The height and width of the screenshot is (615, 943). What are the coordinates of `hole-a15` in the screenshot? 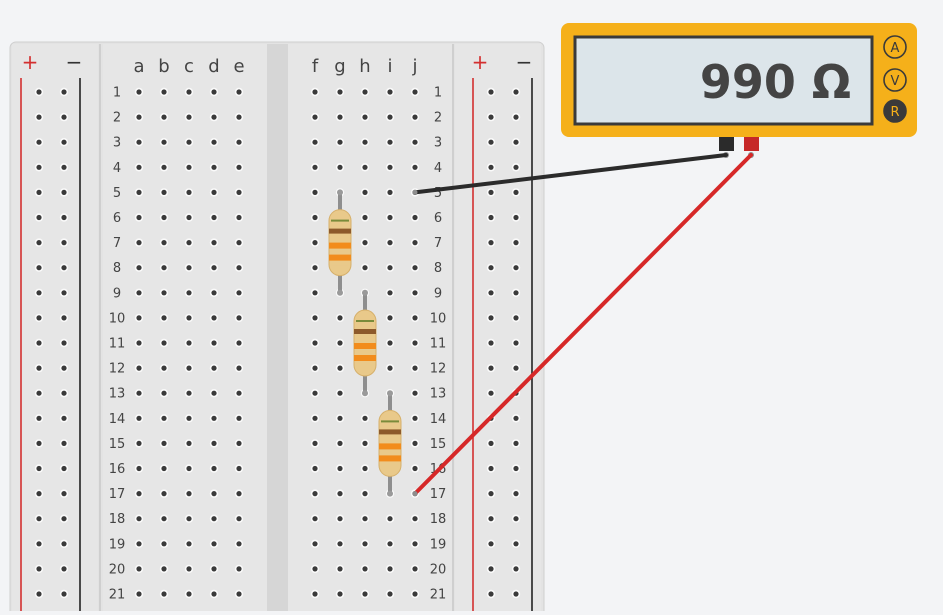 It's located at (139, 443).